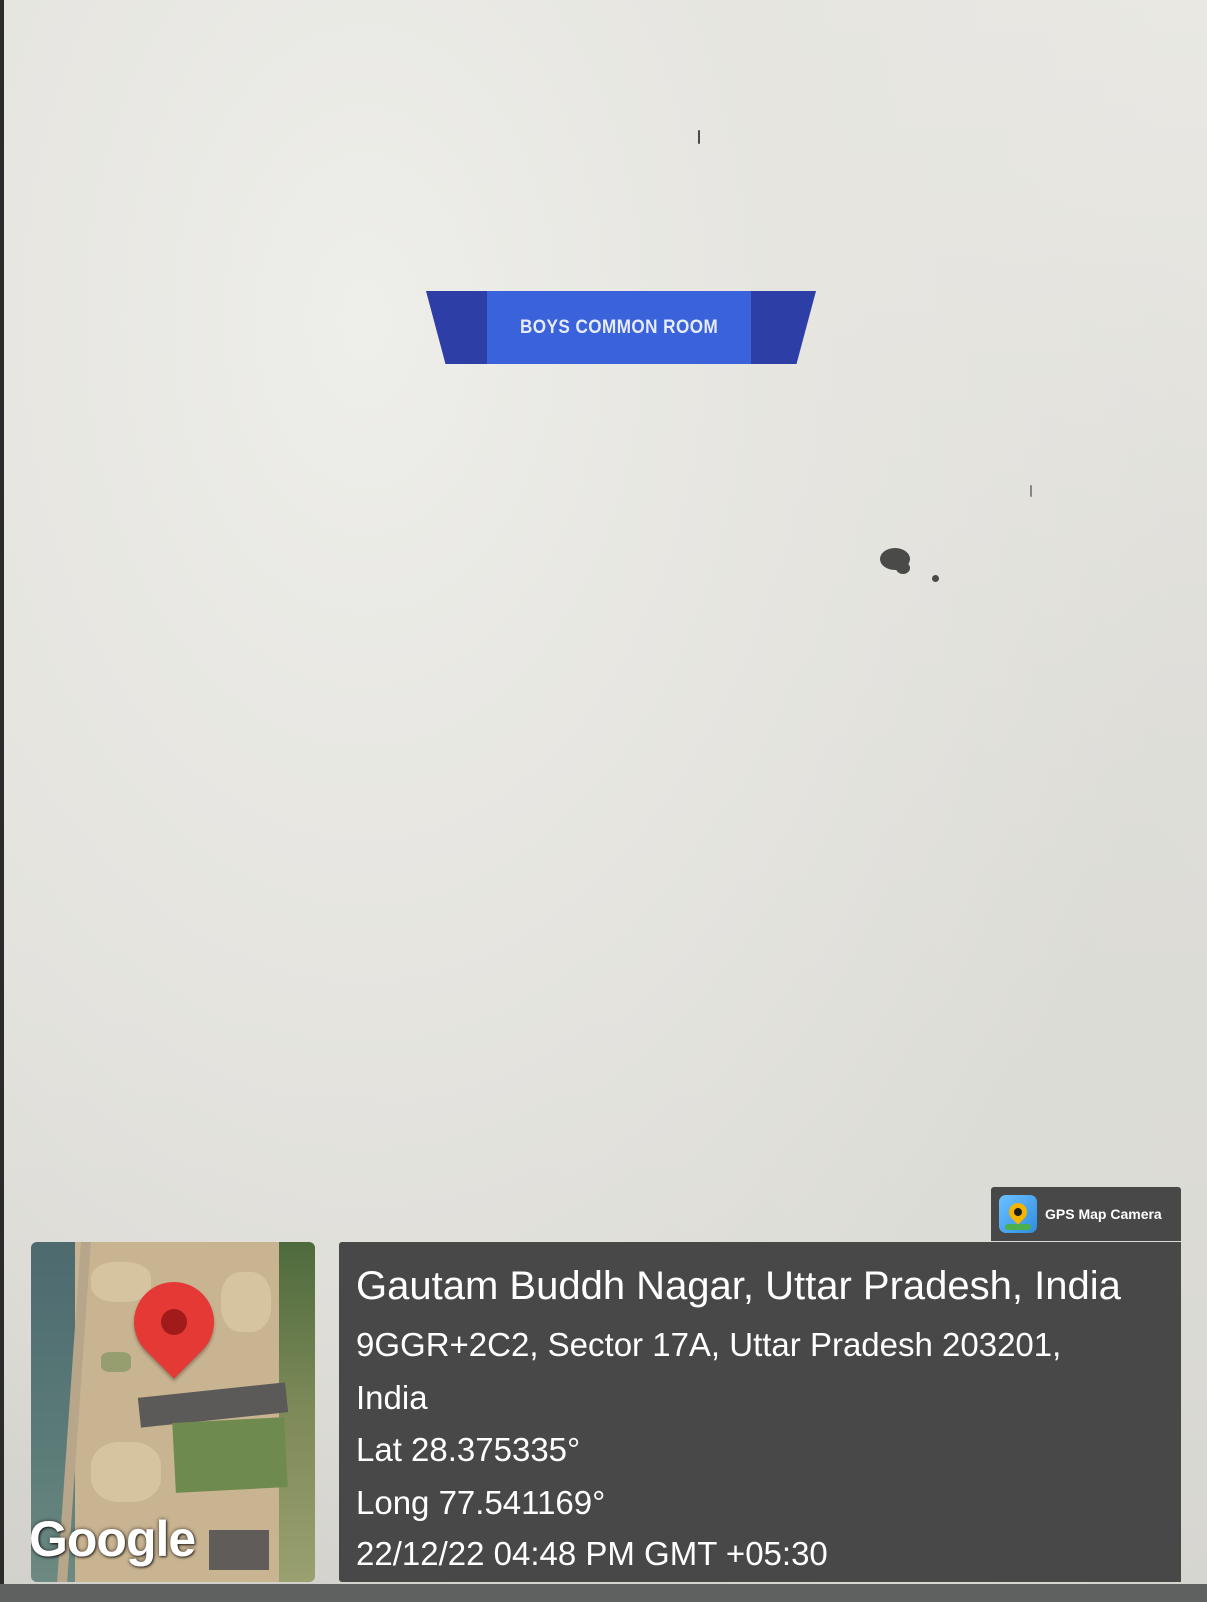 This screenshot has height=1602, width=1207. What do you see at coordinates (392, 1397) in the screenshot?
I see `address-country: India` at bounding box center [392, 1397].